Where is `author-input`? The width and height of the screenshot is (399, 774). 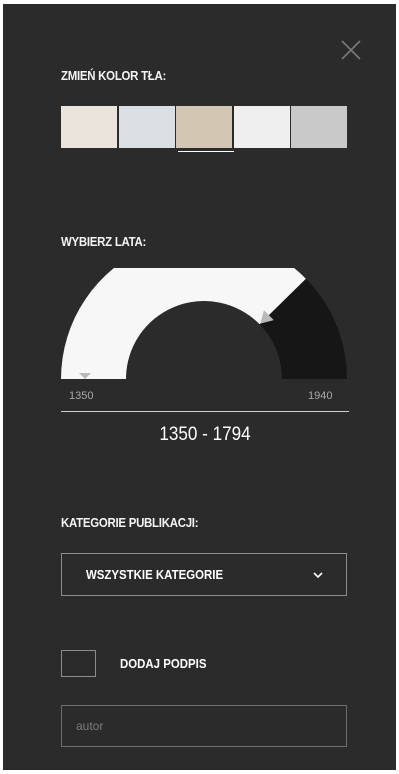 author-input is located at coordinates (204, 726).